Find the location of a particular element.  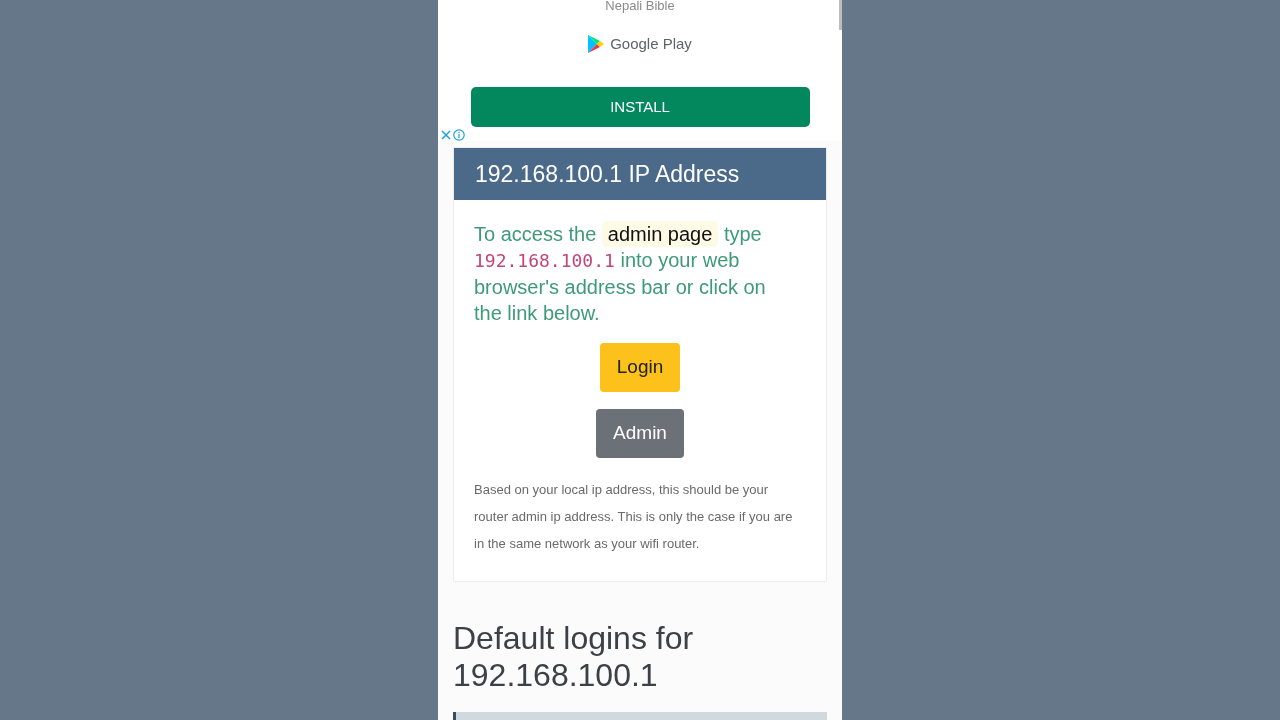

note-paragraph: Based on your local ip address, this should be your router admin ip address. This is only the case if you are in the same network as your wifi router. is located at coordinates (634, 517).